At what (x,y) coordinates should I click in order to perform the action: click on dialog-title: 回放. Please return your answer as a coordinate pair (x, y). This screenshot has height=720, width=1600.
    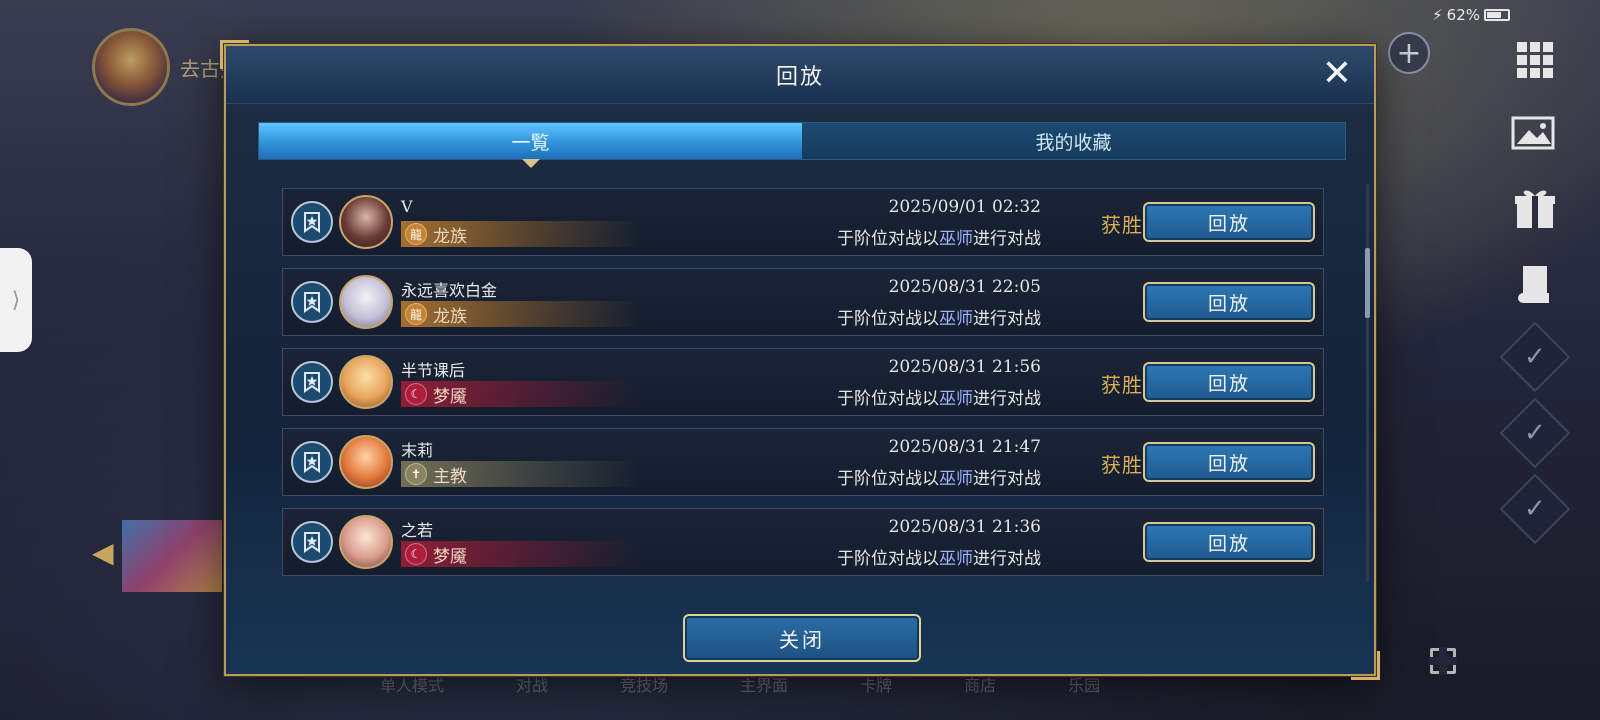
    Looking at the image, I should click on (799, 77).